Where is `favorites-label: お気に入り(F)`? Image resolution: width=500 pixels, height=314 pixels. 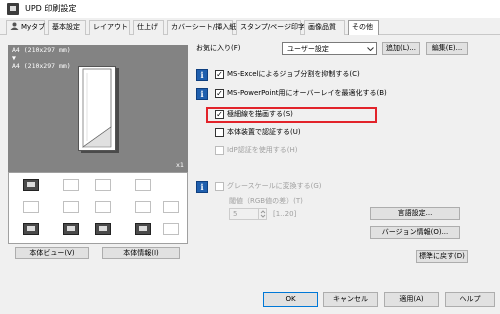
favorites-label: お気に入り(F) is located at coordinates (218, 48).